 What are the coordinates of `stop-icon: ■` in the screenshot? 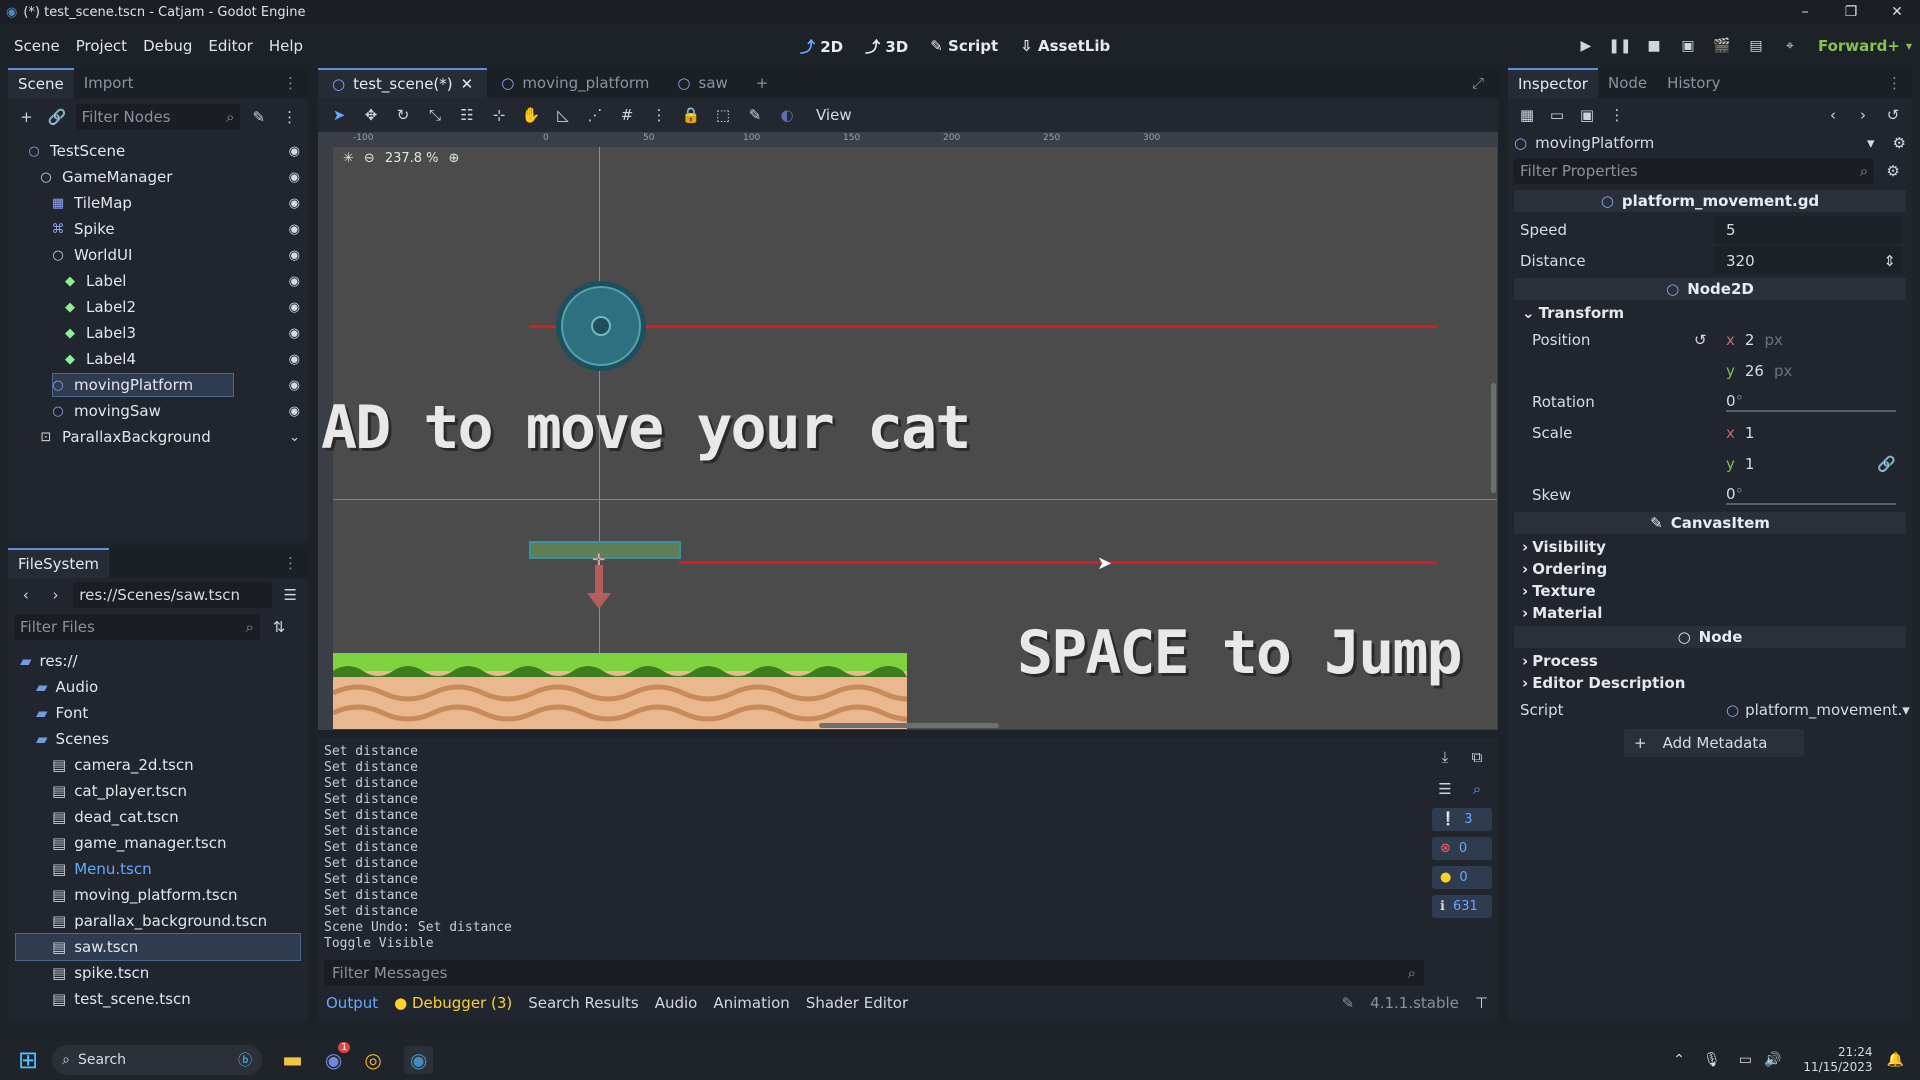 It's located at (1654, 46).